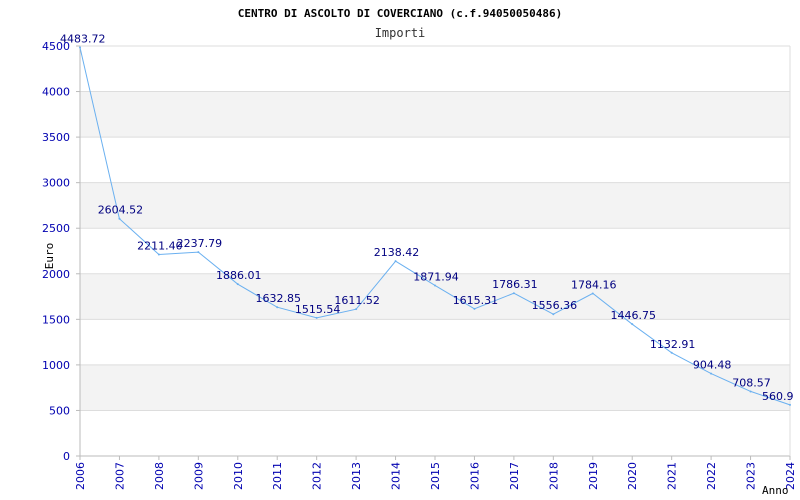  What do you see at coordinates (514, 476) in the screenshot?
I see `x-tick-label: 2017` at bounding box center [514, 476].